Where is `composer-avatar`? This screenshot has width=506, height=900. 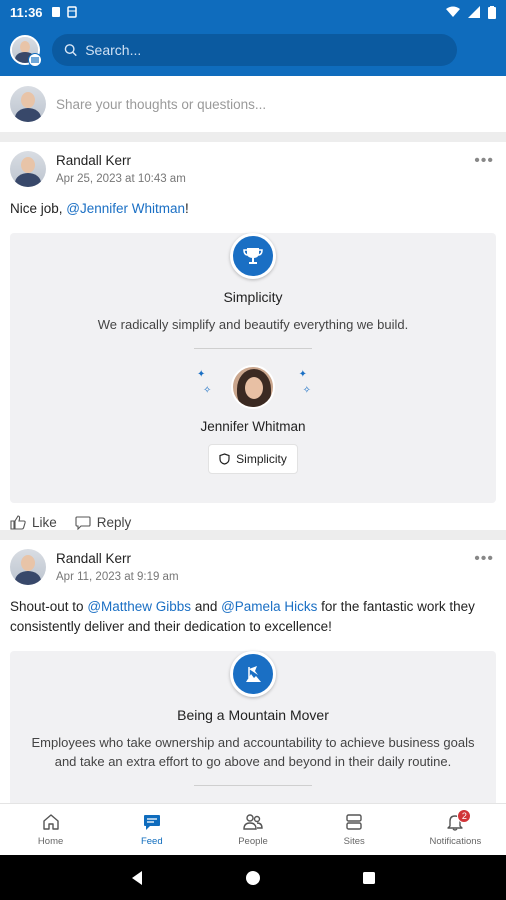 composer-avatar is located at coordinates (28, 104).